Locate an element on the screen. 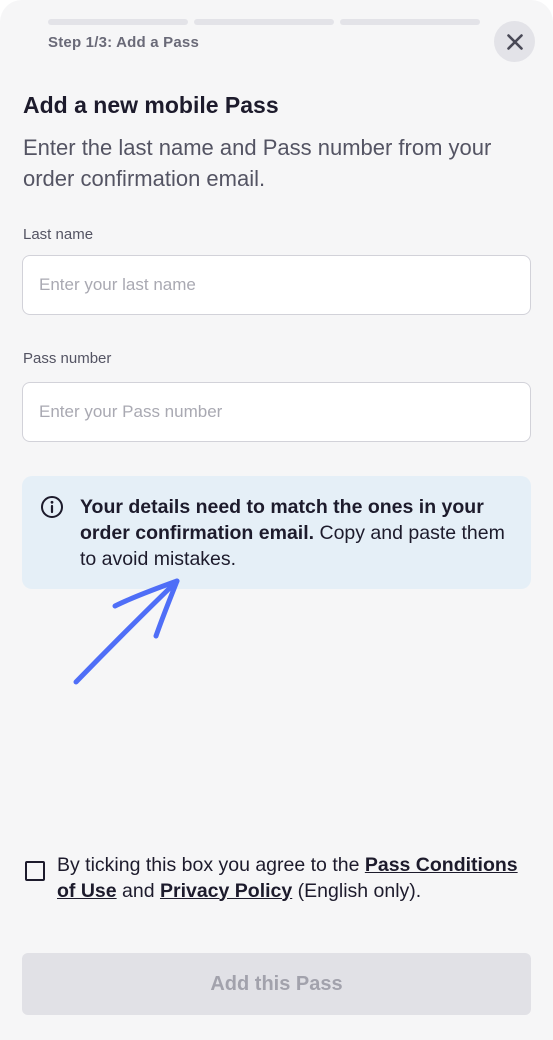 The width and height of the screenshot is (553, 1040). consent-middle: and is located at coordinates (138, 890).